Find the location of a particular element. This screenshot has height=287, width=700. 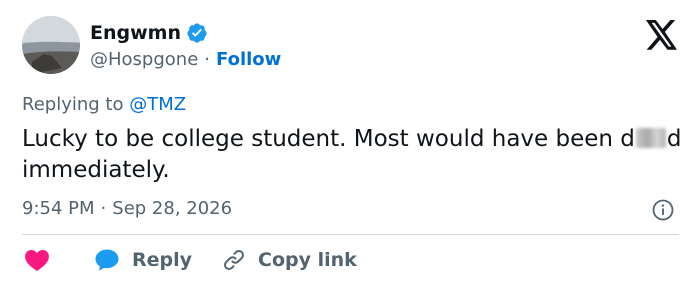

follow-button: Follow is located at coordinates (248, 60).